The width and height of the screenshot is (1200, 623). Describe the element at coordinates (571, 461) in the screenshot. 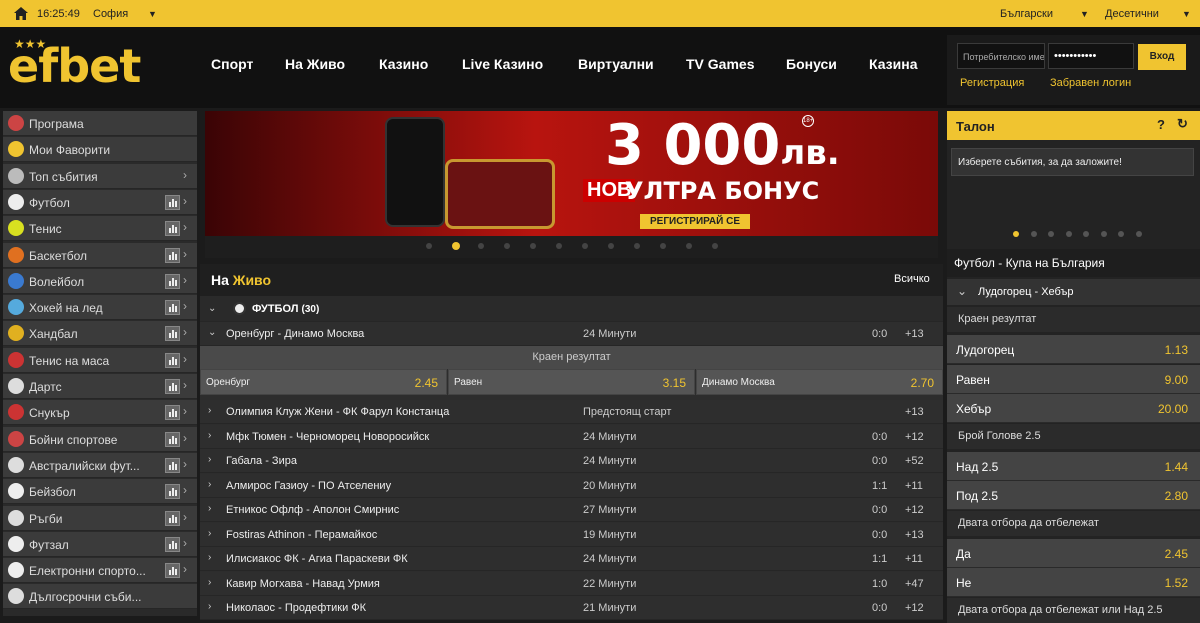

I see `table-row: › Габала - Зира 24 Минути 0:0 +52` at that location.